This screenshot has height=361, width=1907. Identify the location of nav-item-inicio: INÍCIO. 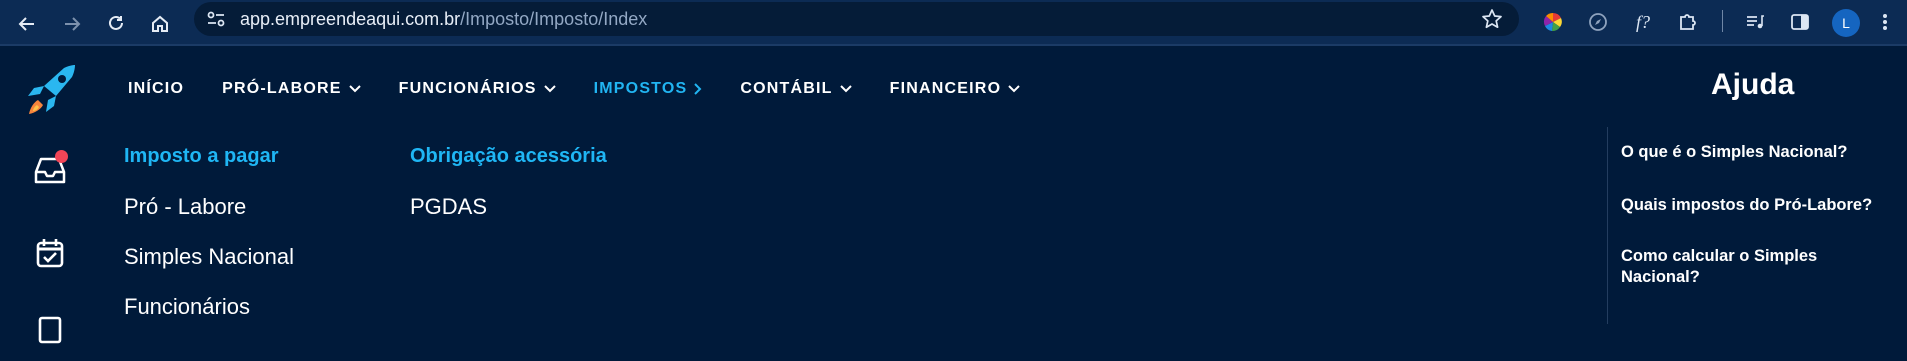
(156, 89).